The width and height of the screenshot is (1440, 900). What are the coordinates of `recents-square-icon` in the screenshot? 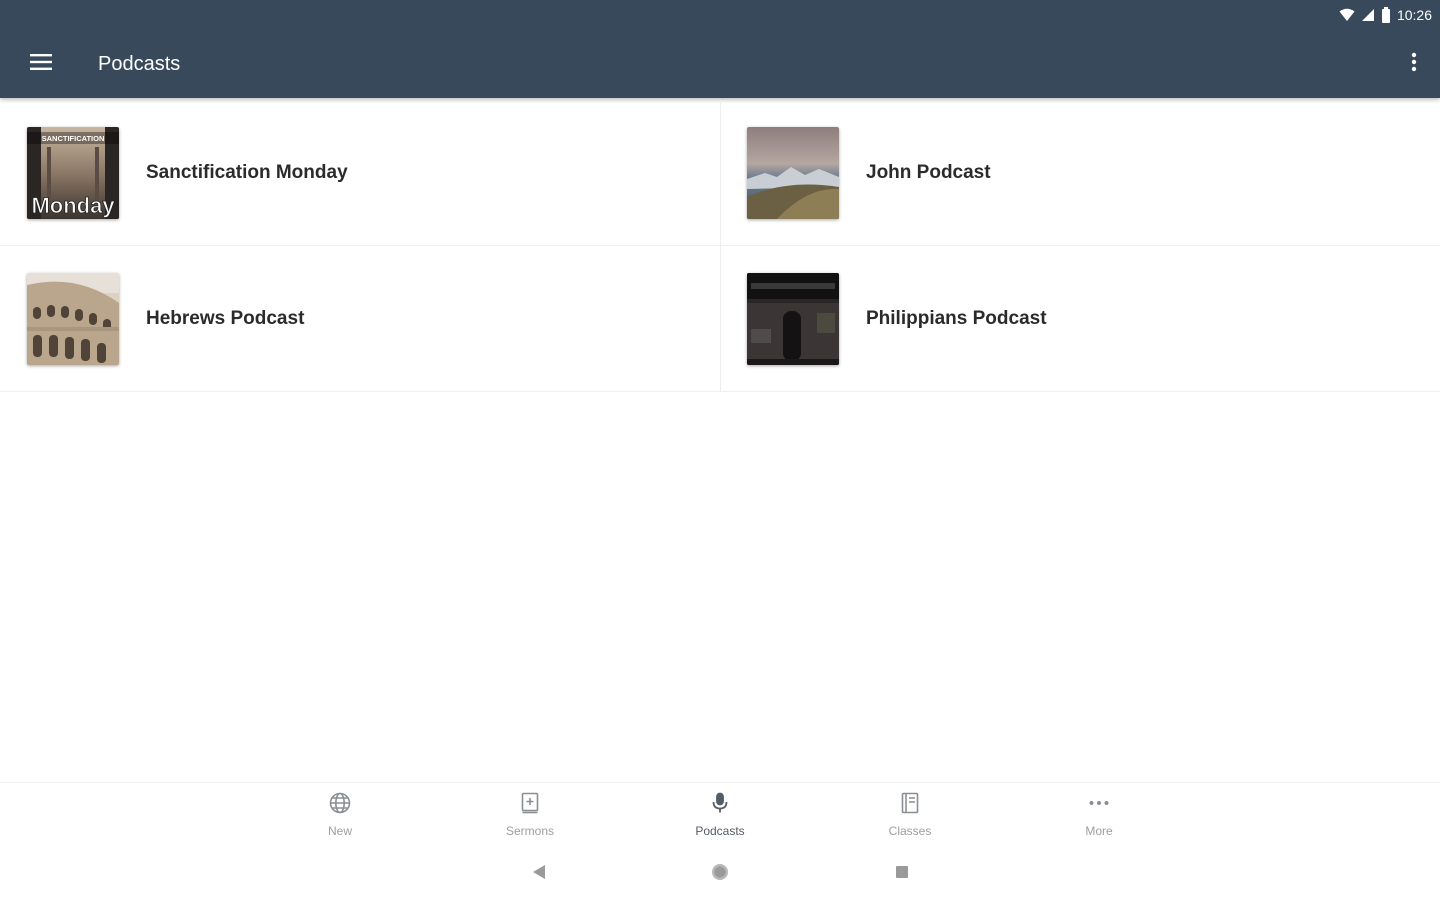 It's located at (902, 874).